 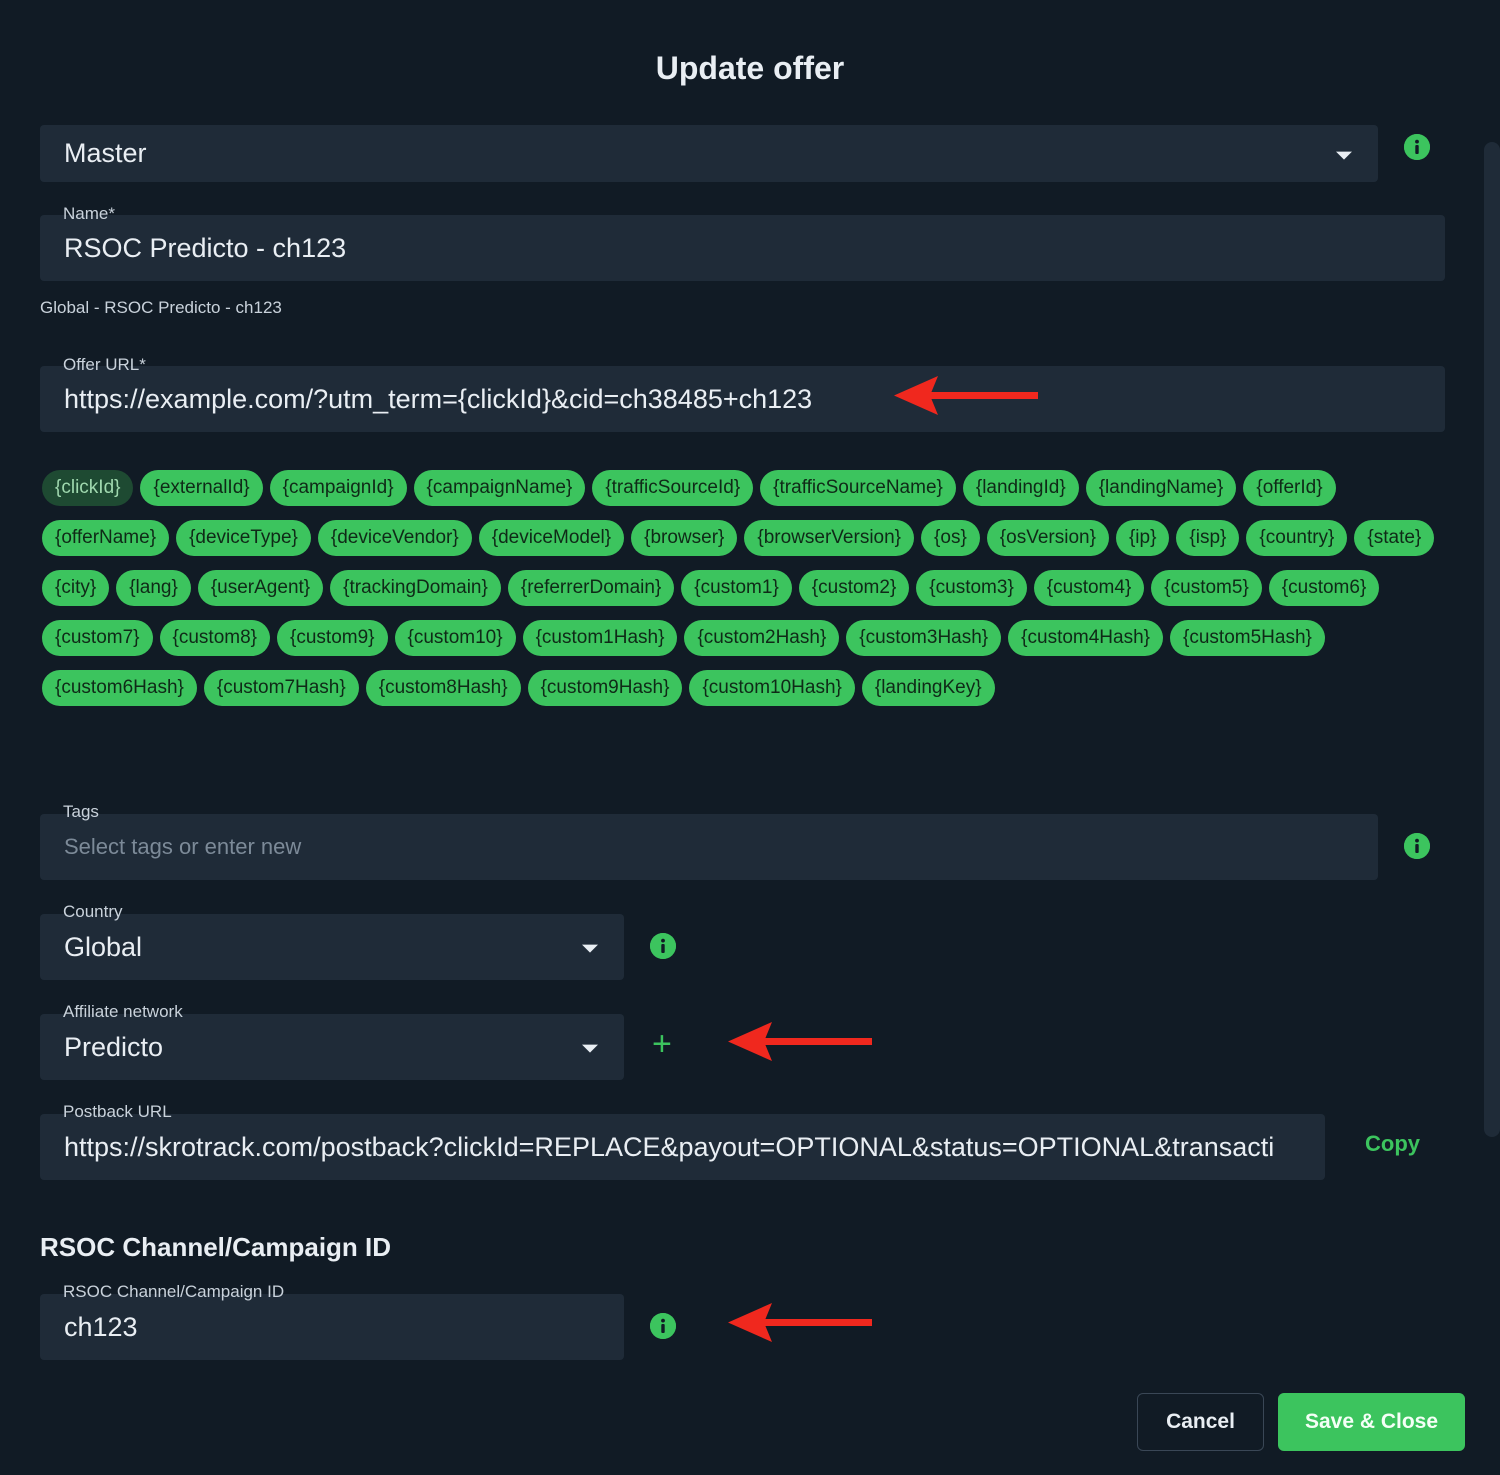 What do you see at coordinates (93, 911) in the screenshot?
I see `country-label: Country` at bounding box center [93, 911].